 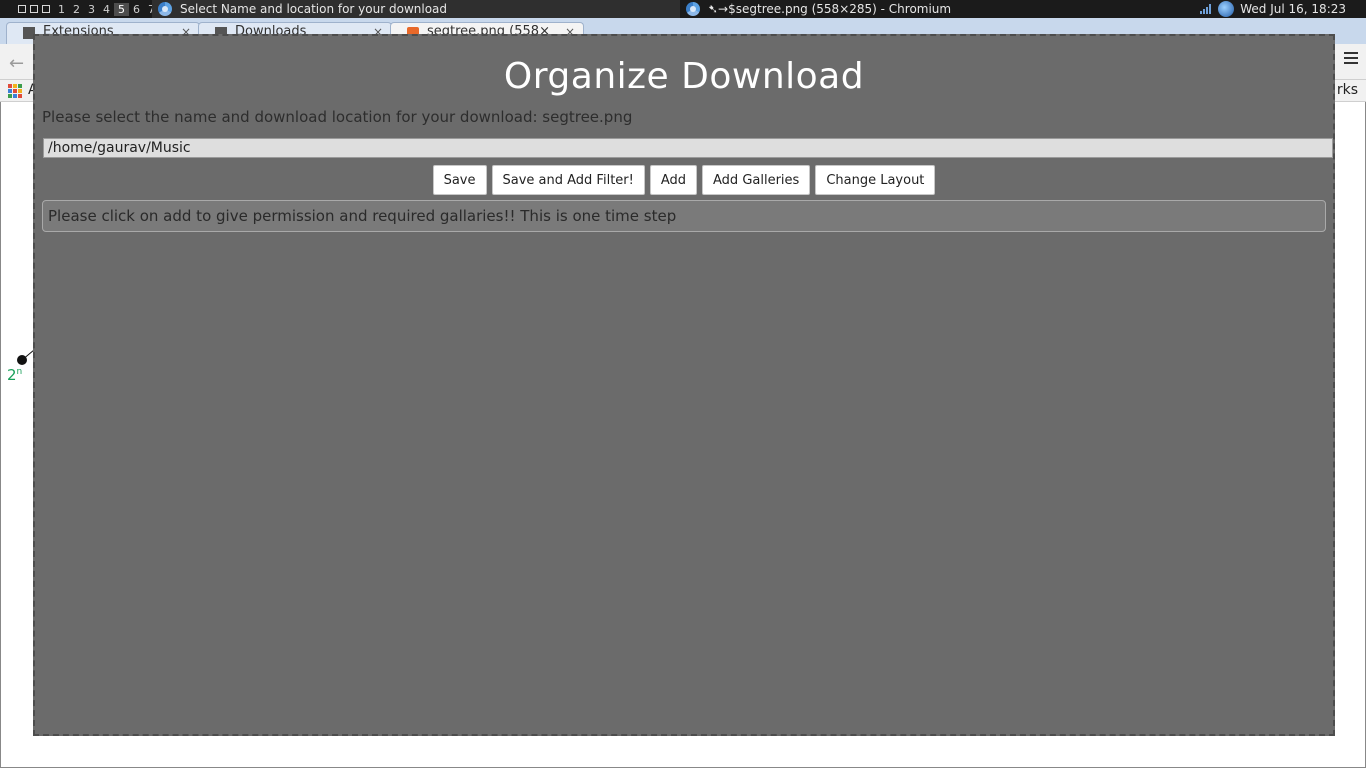 I want to click on system-tray: Wed Jul 16, 18:23, so click(x=1283, y=9).